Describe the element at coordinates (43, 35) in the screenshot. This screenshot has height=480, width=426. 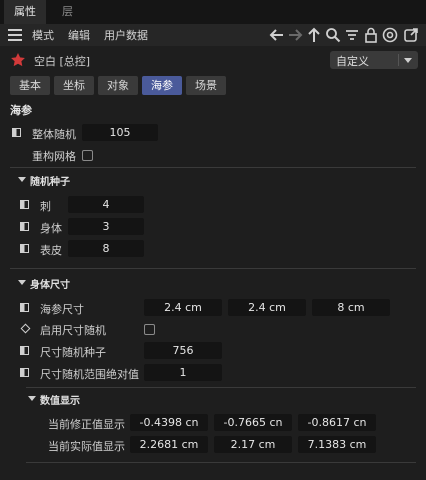
I see `menu-mode: 模式` at that location.